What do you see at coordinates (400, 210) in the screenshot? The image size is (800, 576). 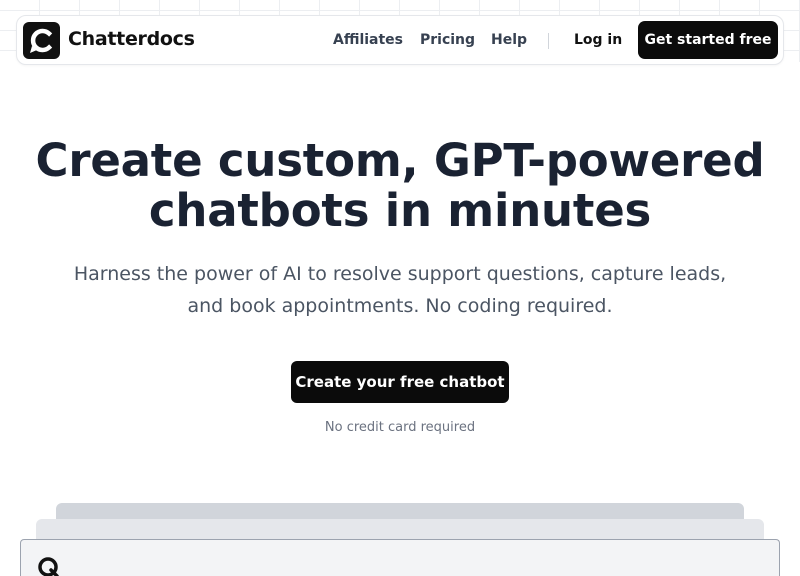 I see `hero-title-line-2: chatbots in minutes` at bounding box center [400, 210].